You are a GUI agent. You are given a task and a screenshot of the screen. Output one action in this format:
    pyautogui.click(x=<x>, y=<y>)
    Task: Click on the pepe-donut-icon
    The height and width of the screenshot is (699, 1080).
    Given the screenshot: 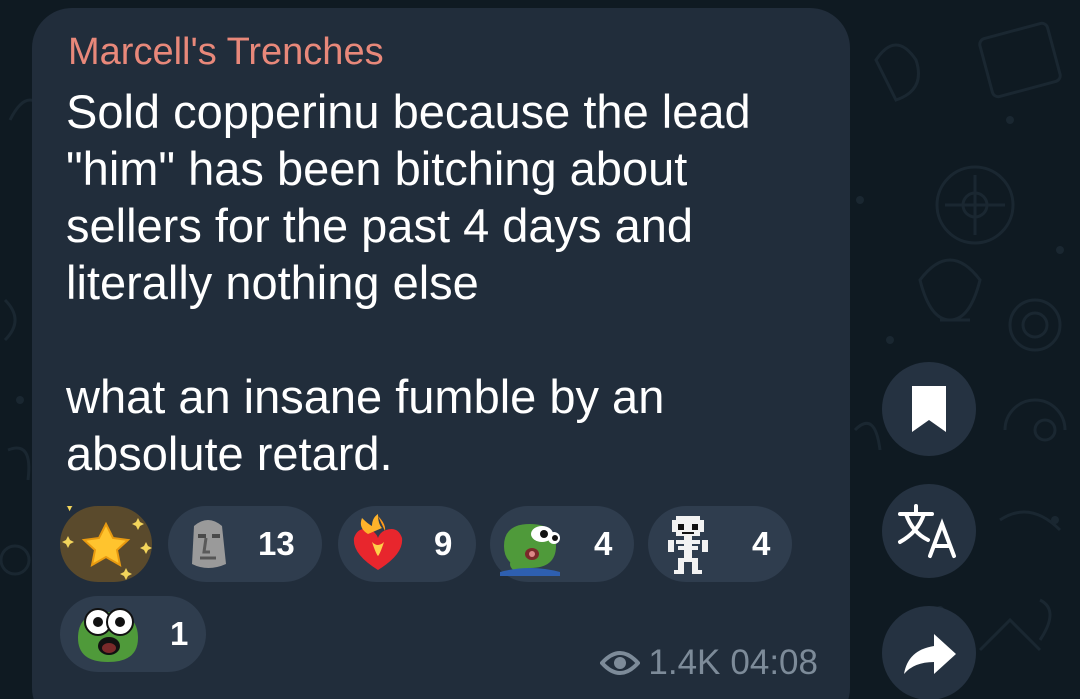 What is the action you would take?
    pyautogui.click(x=530, y=550)
    